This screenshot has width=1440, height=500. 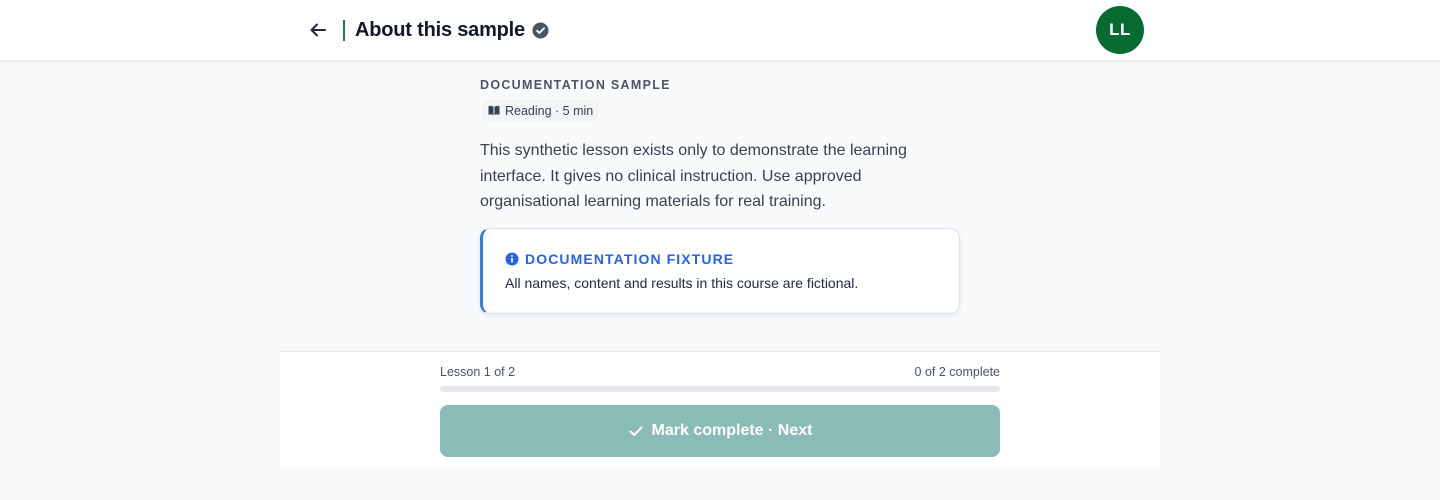 I want to click on lesson-eyebrow: DOCUMENTATION SAMPLE, so click(x=575, y=85).